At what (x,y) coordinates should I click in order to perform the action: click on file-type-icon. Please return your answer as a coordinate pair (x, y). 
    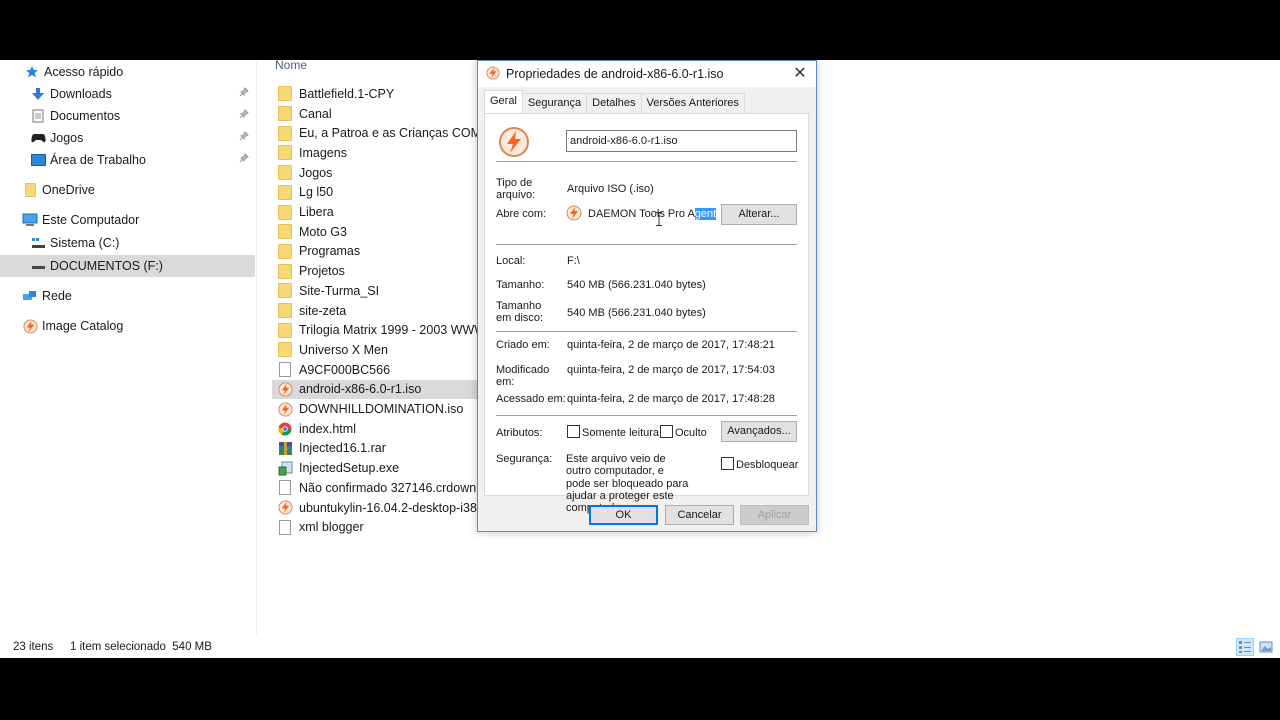
    Looking at the image, I should click on (514, 144).